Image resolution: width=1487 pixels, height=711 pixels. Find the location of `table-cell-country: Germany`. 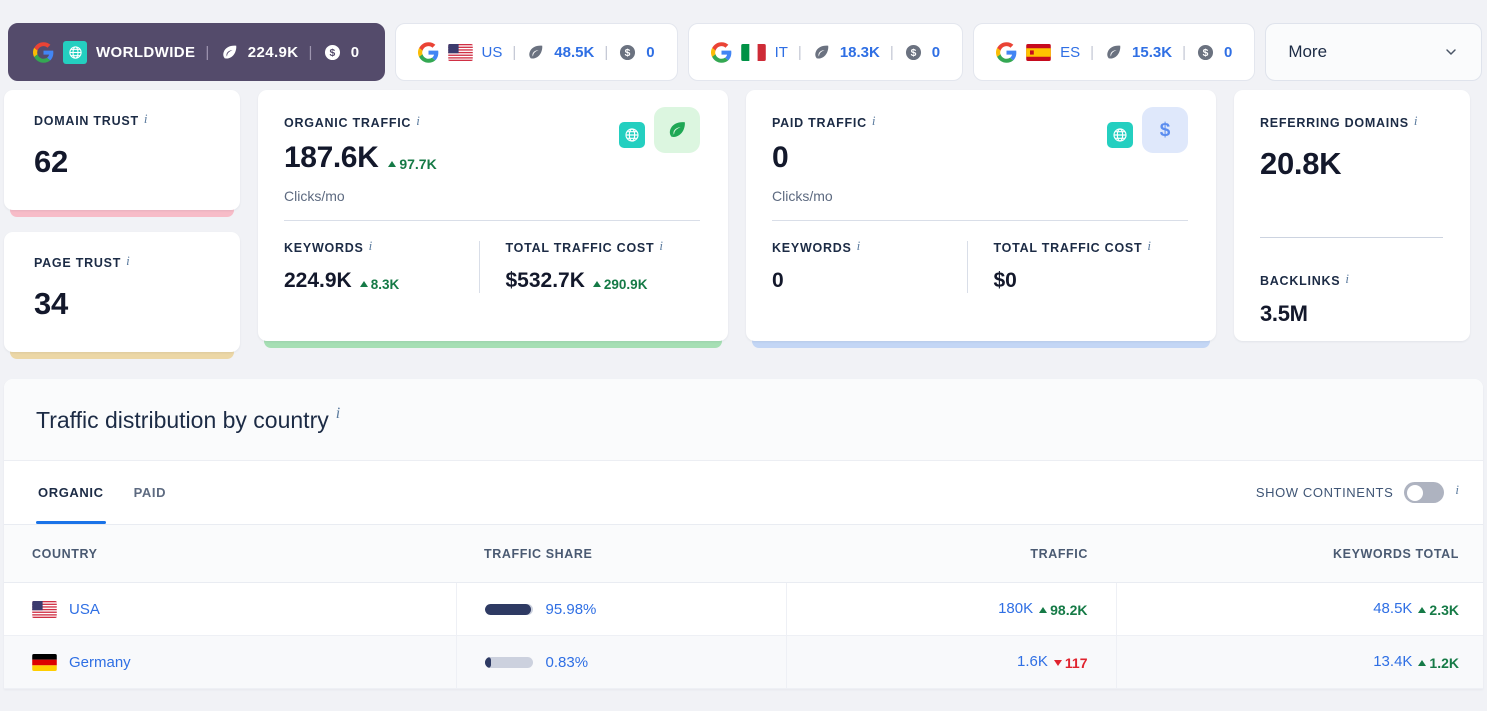

table-cell-country: Germany is located at coordinates (230, 662).